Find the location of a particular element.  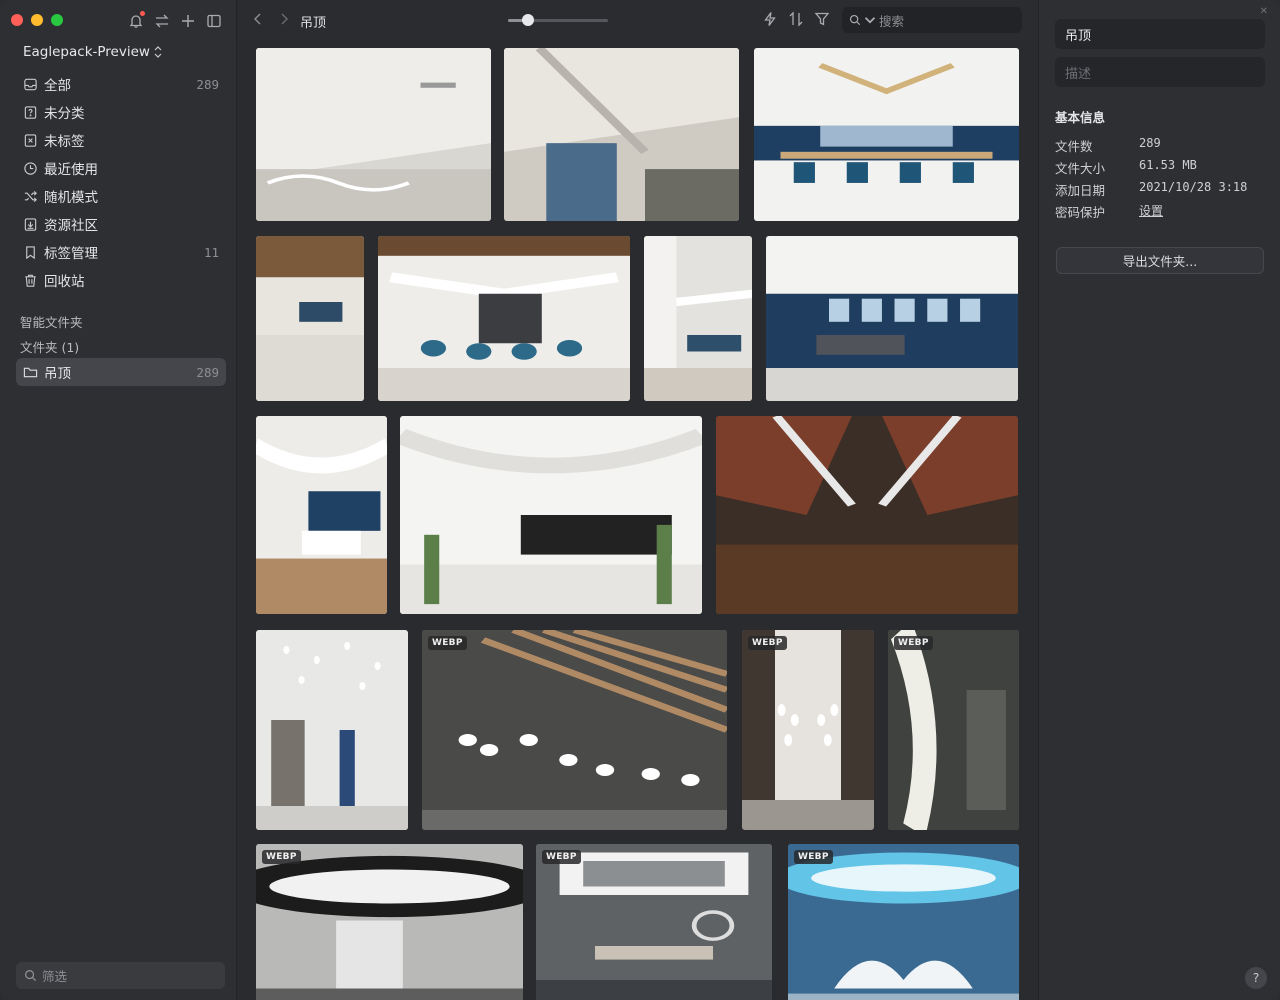

slider-knob is located at coordinates (528, 20).